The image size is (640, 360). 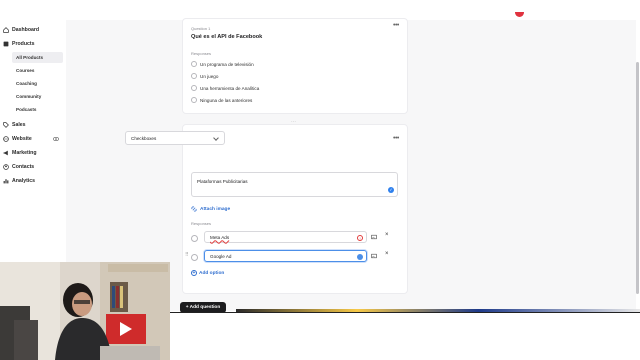 I want to click on sidebar-subitem-label: Community, so click(x=29, y=96).